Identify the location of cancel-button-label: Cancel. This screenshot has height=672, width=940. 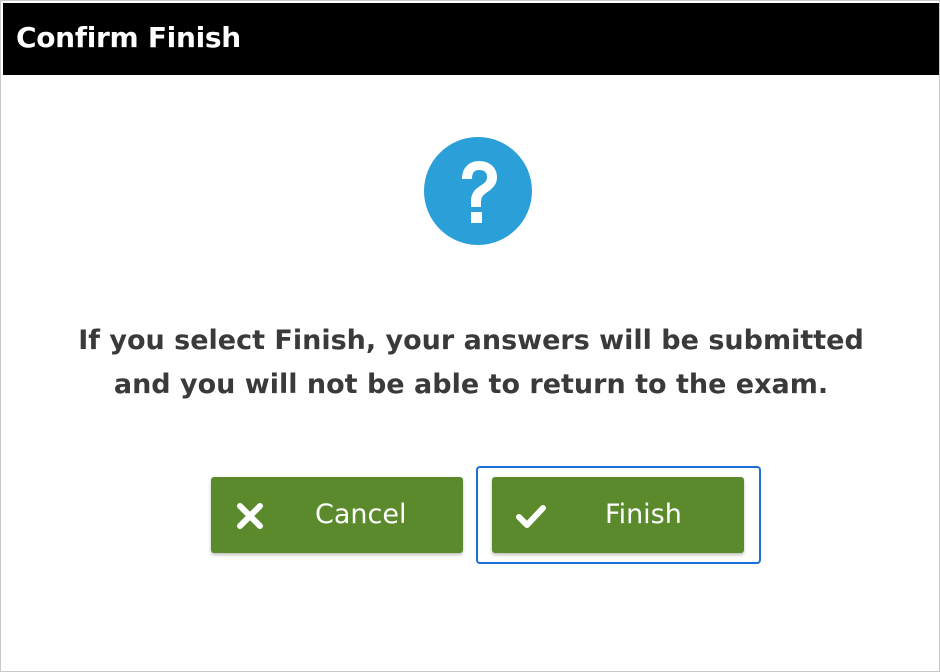
(361, 514).